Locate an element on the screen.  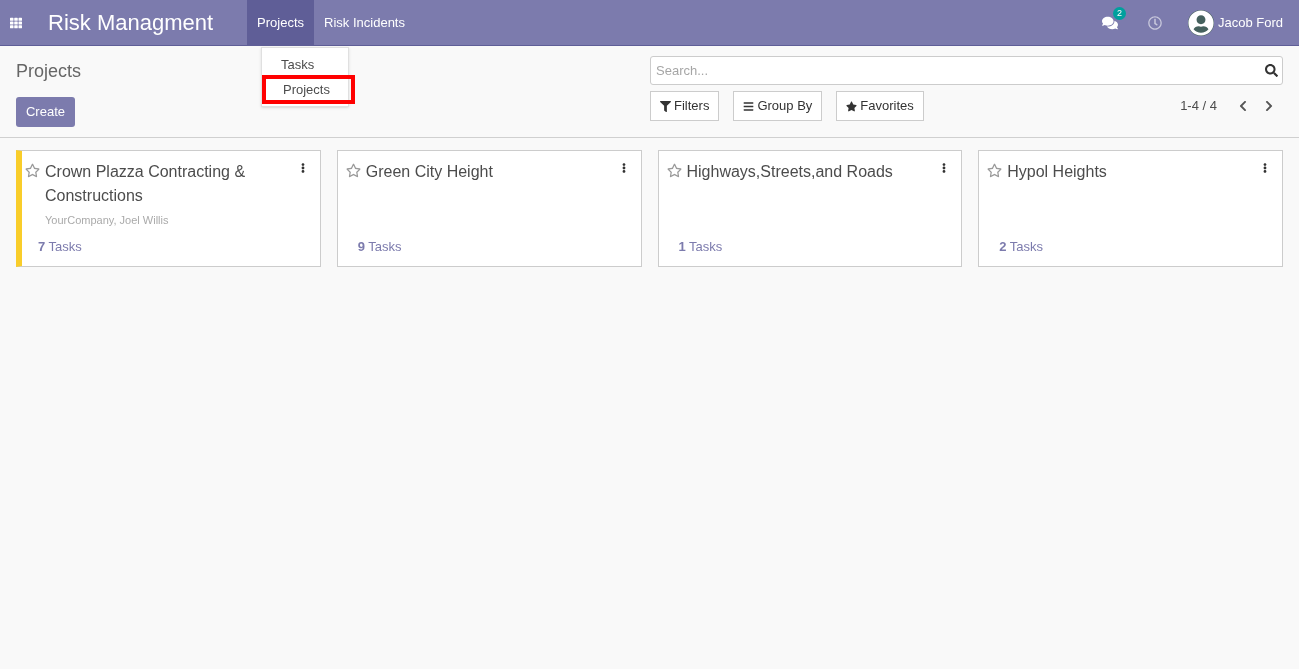
menu-item: Projects is located at coordinates (281, 22).